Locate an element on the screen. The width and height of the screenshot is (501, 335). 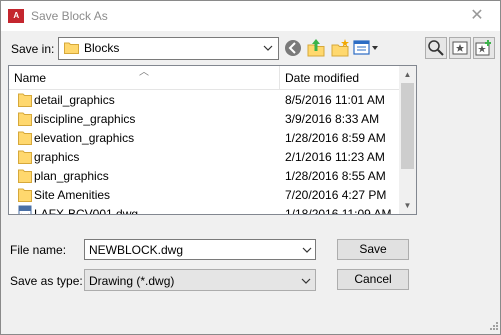
vertical-scrollbar: ▲ ▼ is located at coordinates (407, 140).